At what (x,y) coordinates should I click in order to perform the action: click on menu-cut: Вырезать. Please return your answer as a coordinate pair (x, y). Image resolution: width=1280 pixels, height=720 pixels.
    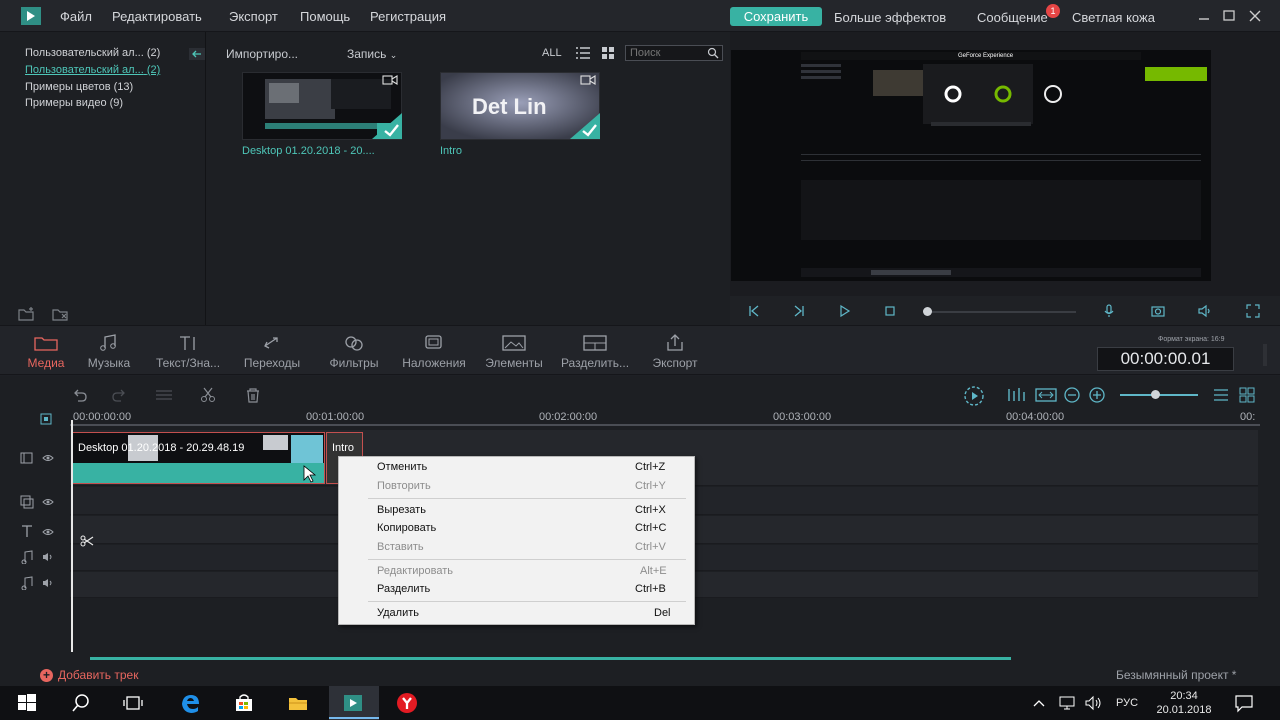
    Looking at the image, I should click on (401, 510).